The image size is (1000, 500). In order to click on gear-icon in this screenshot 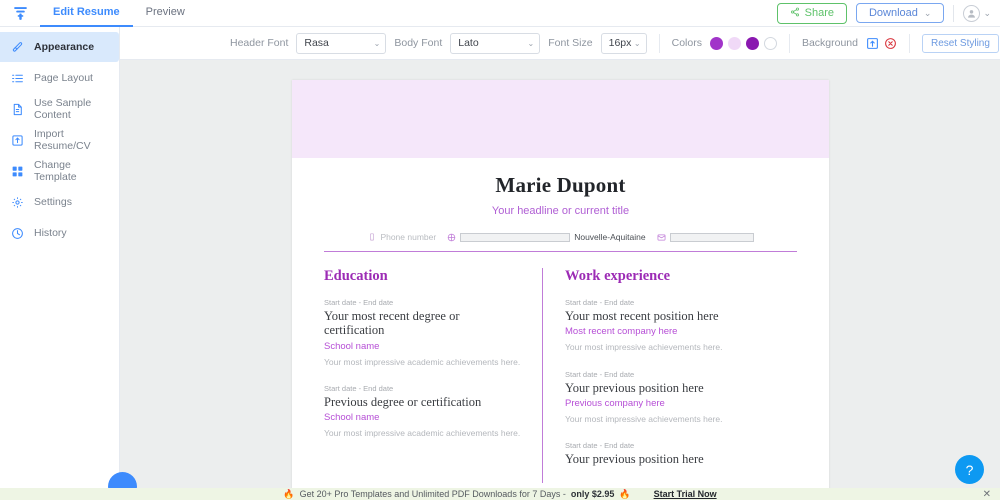, I will do `click(17, 202)`.